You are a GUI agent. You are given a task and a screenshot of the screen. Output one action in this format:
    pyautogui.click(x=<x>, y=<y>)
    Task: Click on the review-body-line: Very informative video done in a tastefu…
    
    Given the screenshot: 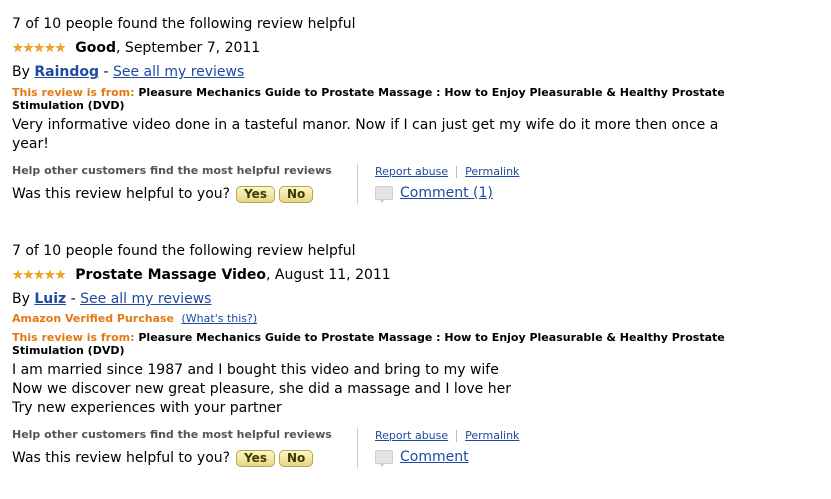 What is the action you would take?
    pyautogui.click(x=365, y=134)
    